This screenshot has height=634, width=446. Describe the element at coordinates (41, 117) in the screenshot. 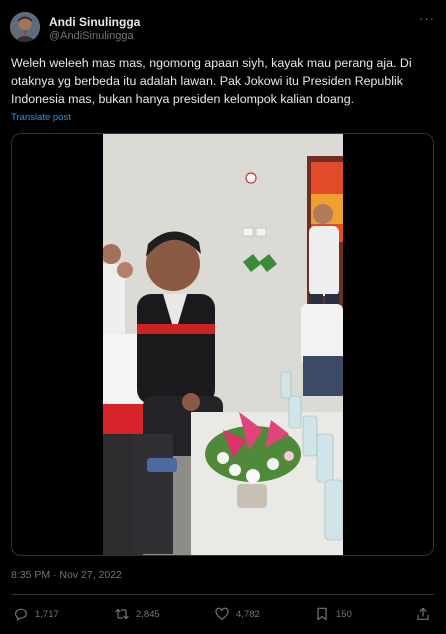

I see `translate-link: Translate post` at that location.